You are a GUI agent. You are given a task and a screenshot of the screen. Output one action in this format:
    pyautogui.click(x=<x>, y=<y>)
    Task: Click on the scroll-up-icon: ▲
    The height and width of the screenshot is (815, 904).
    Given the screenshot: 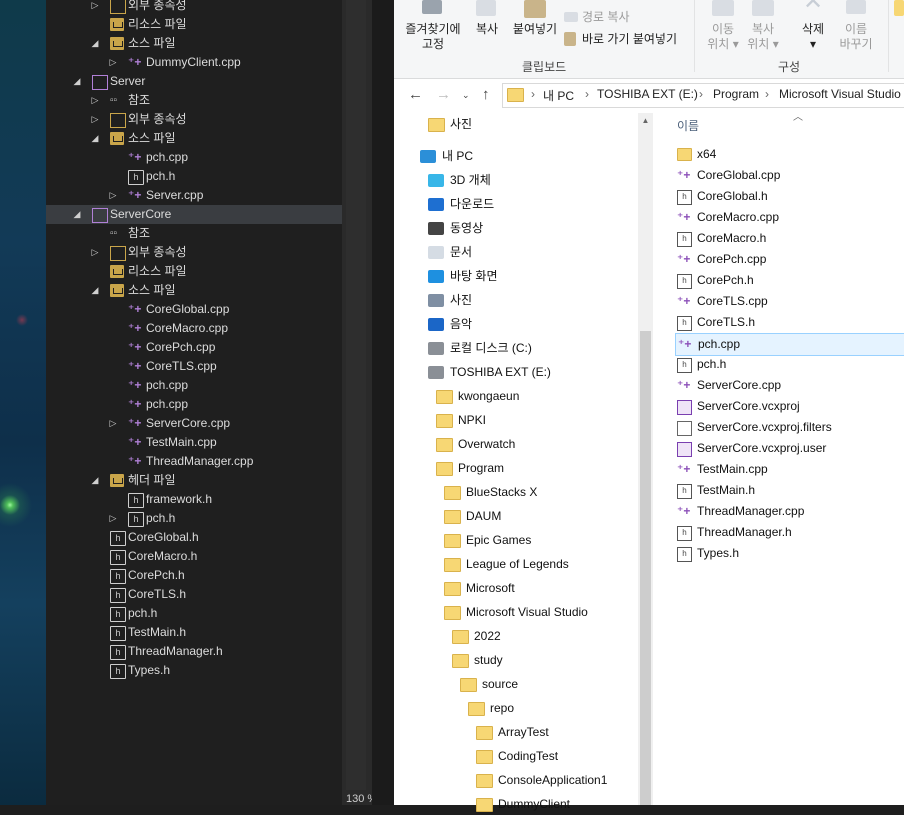 What is the action you would take?
    pyautogui.click(x=645, y=120)
    